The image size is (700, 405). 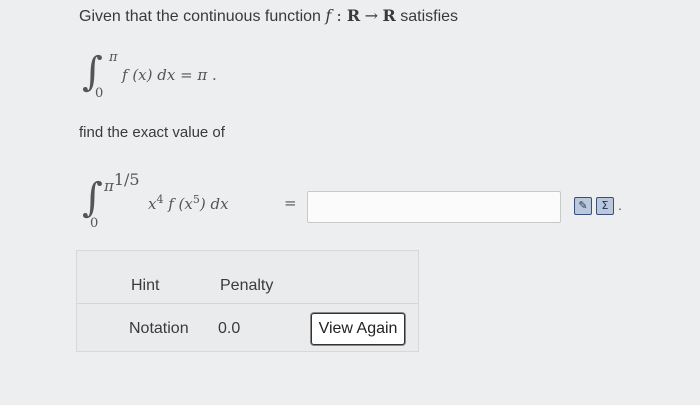 What do you see at coordinates (371, 15) in the screenshot?
I see `arrow-symbol: →` at bounding box center [371, 15].